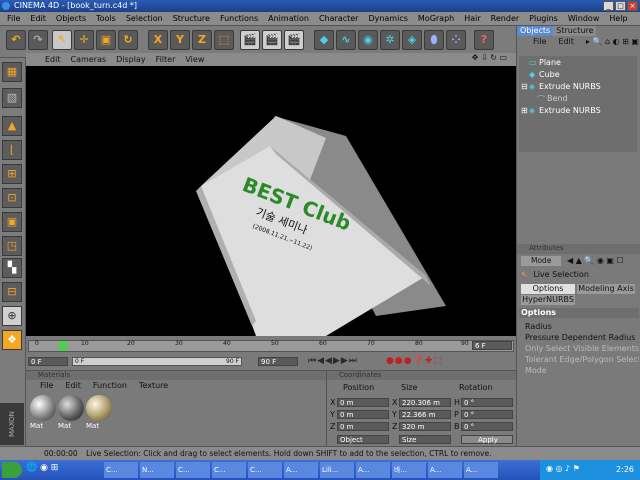  I want to click on list-item: ⌒ Bend, so click(578, 100).